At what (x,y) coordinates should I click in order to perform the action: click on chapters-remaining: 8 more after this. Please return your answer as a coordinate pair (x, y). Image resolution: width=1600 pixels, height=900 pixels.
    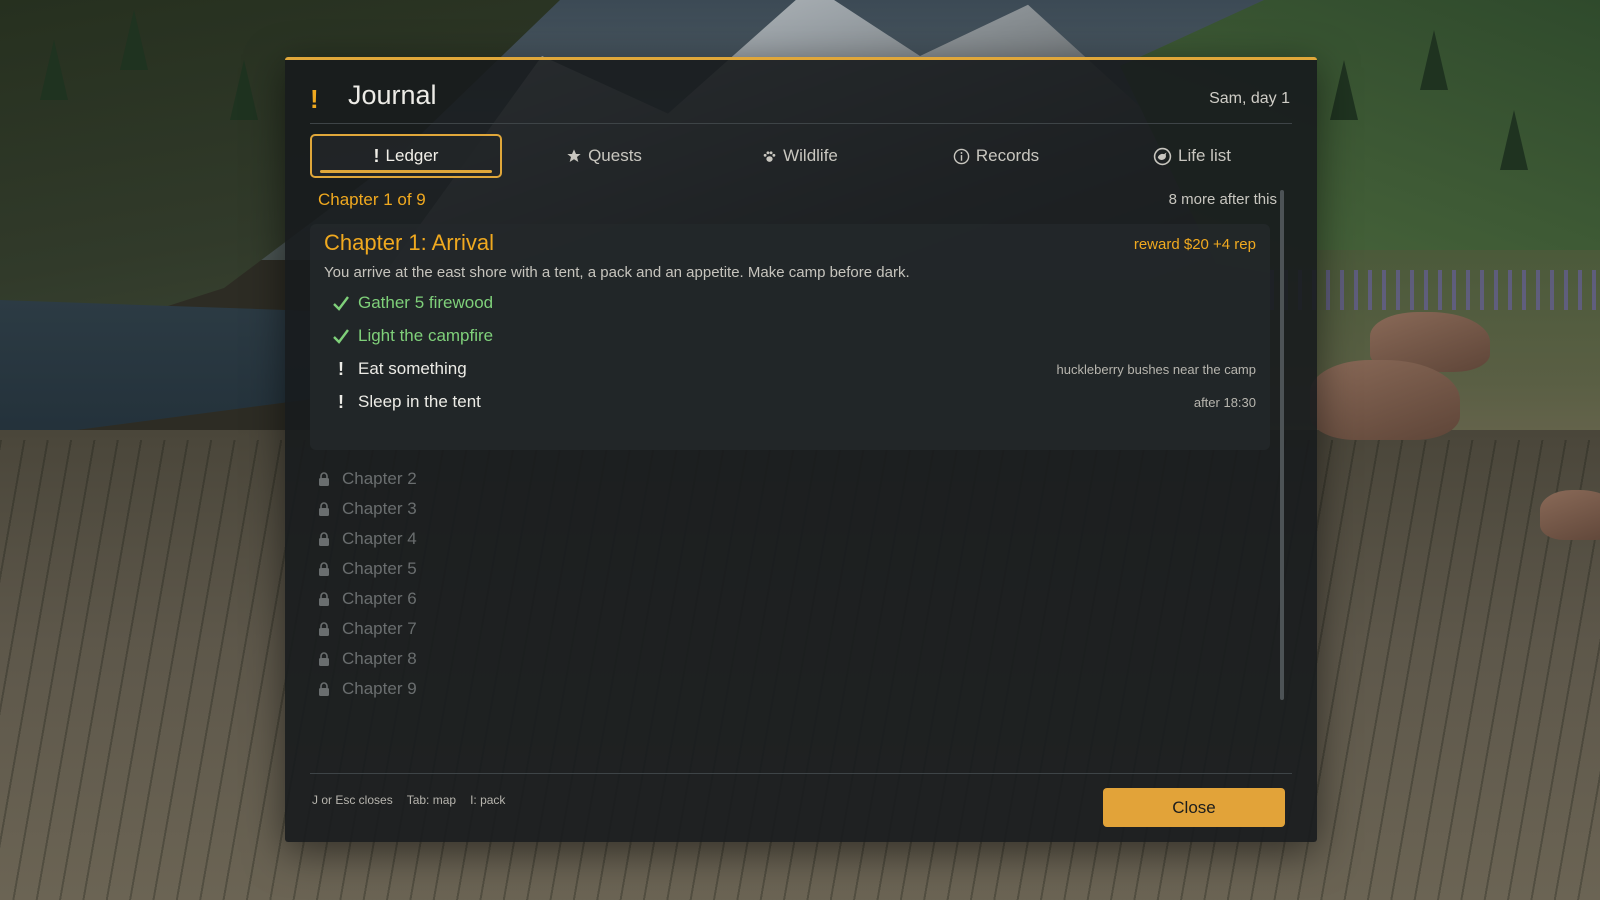
    Looking at the image, I should click on (1222, 199).